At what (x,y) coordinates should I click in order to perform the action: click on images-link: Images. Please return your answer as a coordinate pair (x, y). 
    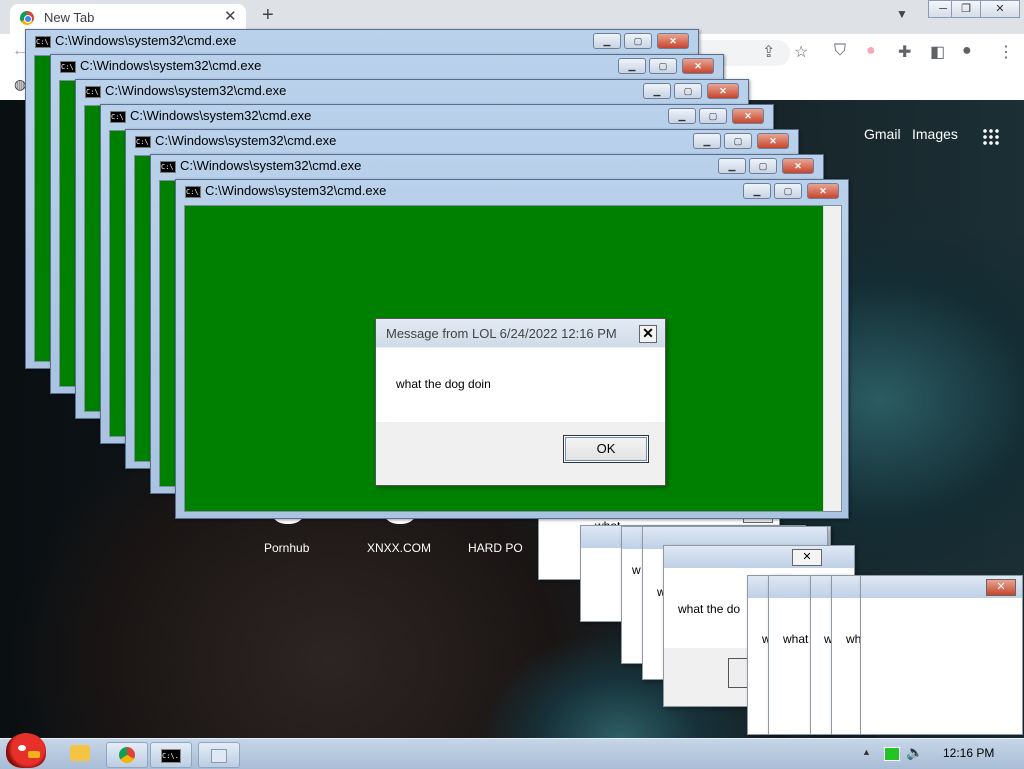
    Looking at the image, I should click on (935, 134).